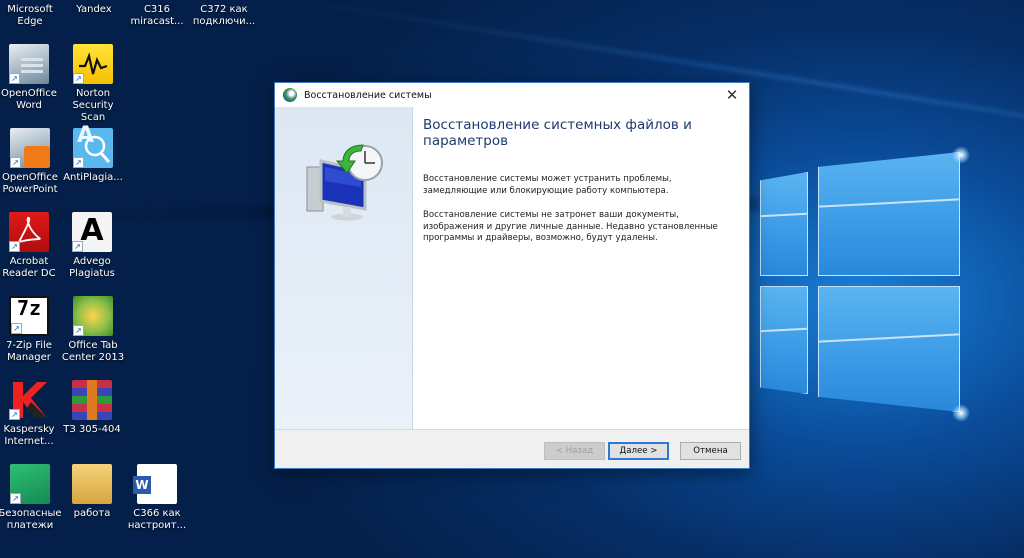 This screenshot has height=558, width=1024. Describe the element at coordinates (29, 267) in the screenshot. I see `desktop-icon-label: Acrobat Reader DC` at that location.